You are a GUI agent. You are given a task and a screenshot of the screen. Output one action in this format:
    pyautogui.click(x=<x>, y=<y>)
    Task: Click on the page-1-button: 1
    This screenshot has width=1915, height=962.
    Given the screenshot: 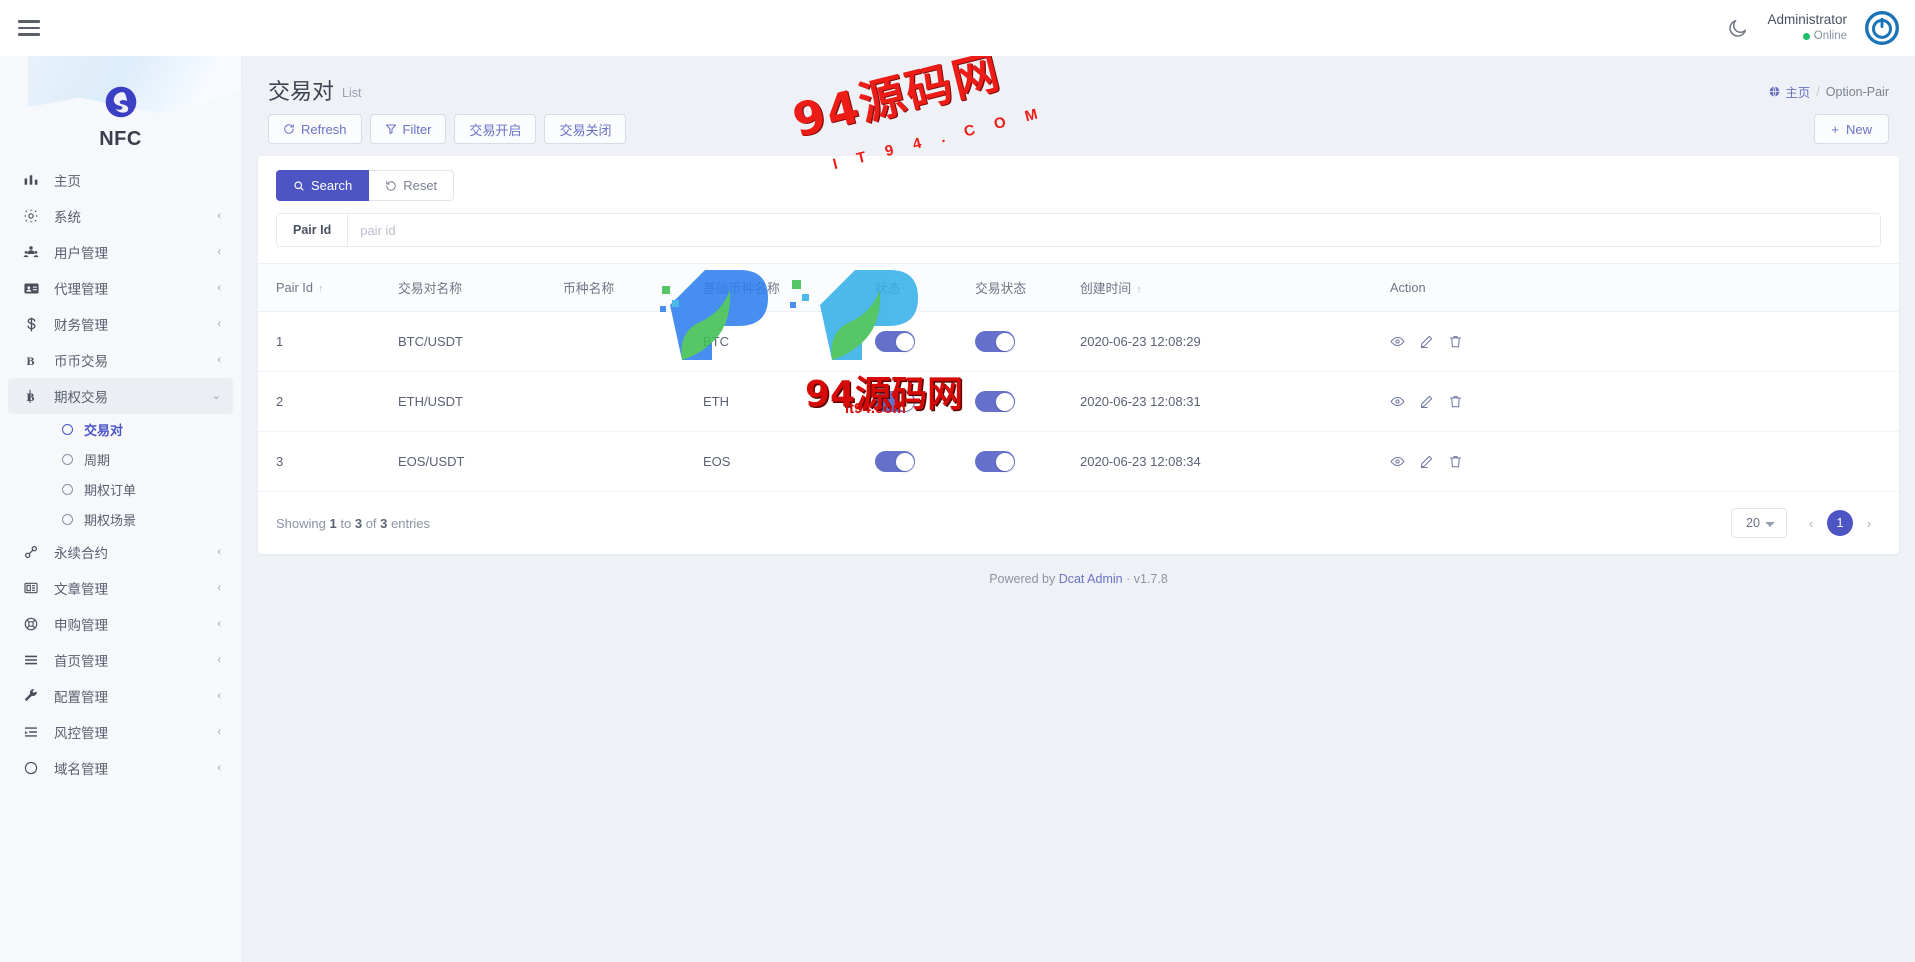 What is the action you would take?
    pyautogui.click(x=1840, y=523)
    